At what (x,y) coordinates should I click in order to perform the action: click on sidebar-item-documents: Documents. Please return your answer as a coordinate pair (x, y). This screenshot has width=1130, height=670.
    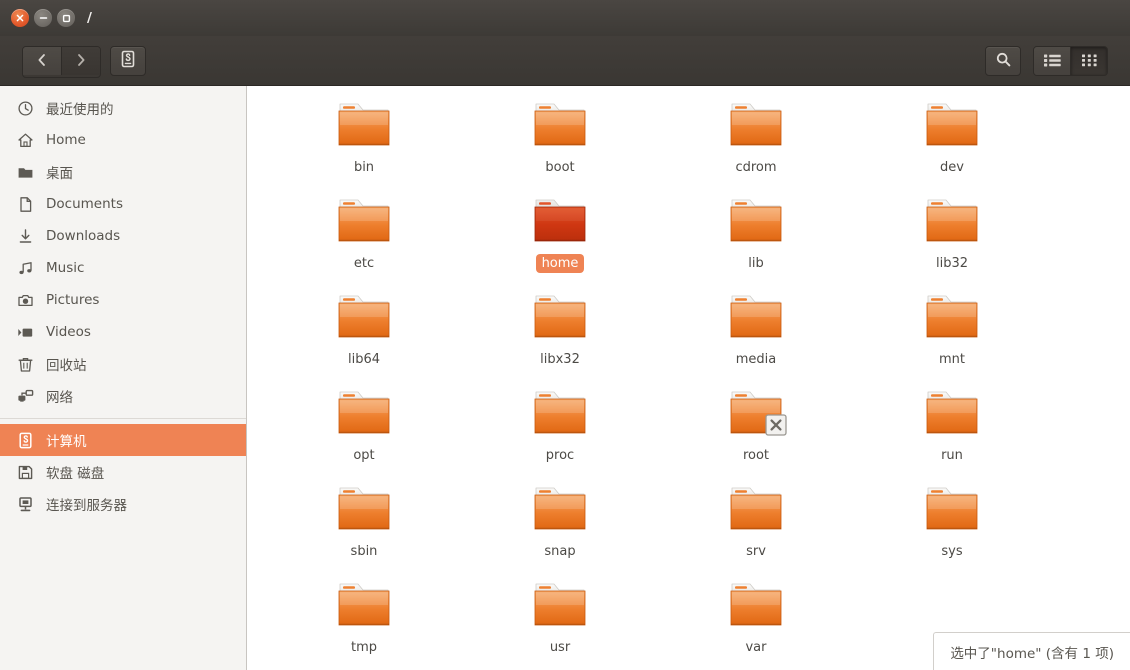
    Looking at the image, I should click on (123, 204).